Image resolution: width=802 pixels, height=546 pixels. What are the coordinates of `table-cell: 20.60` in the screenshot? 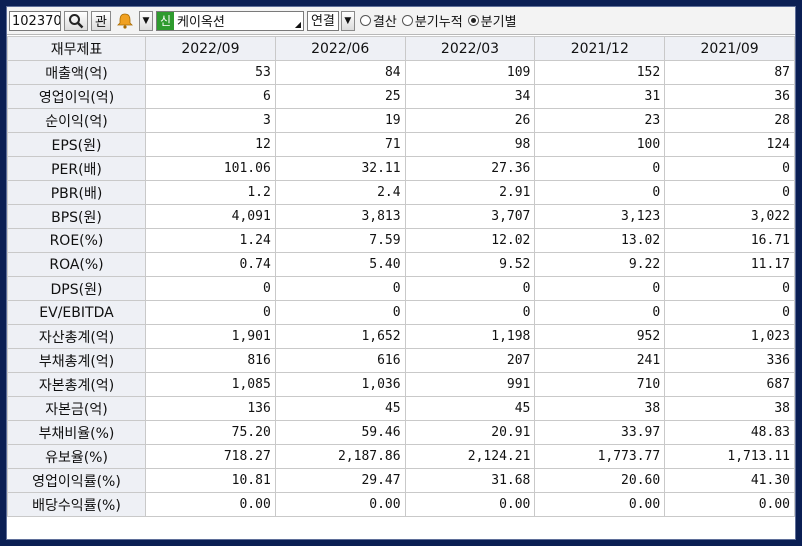 It's located at (600, 480).